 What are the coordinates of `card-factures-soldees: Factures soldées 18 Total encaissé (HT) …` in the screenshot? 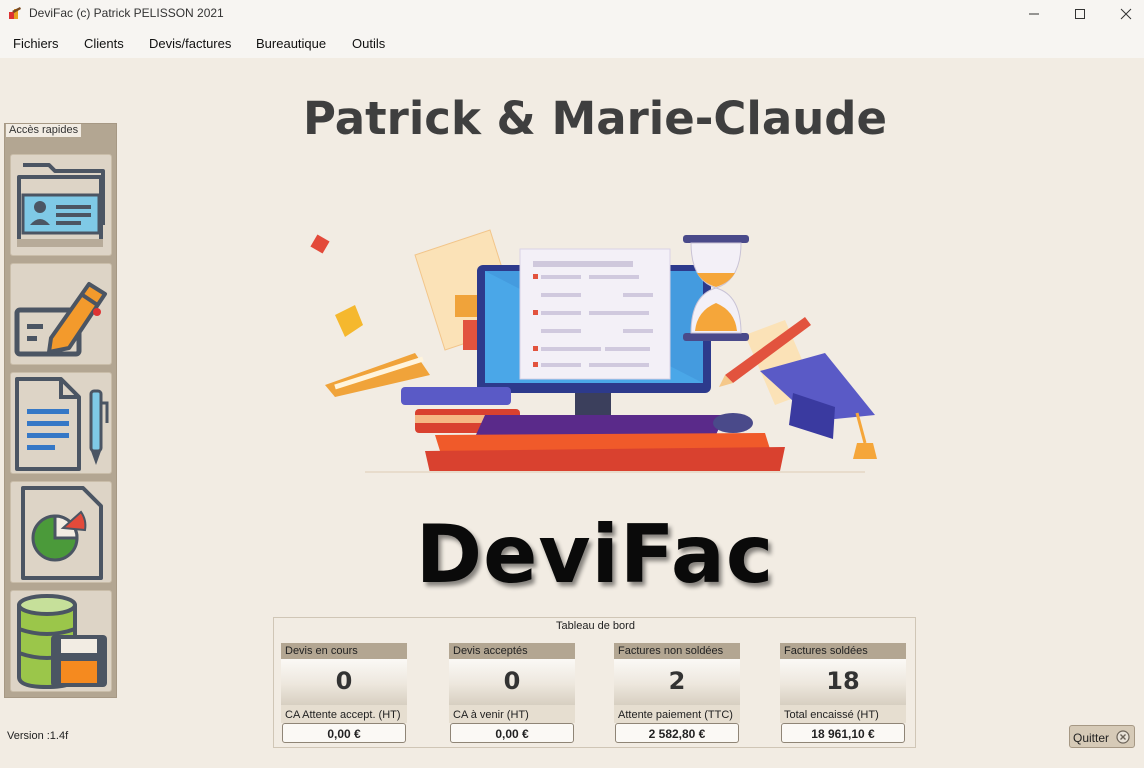 It's located at (843, 694).